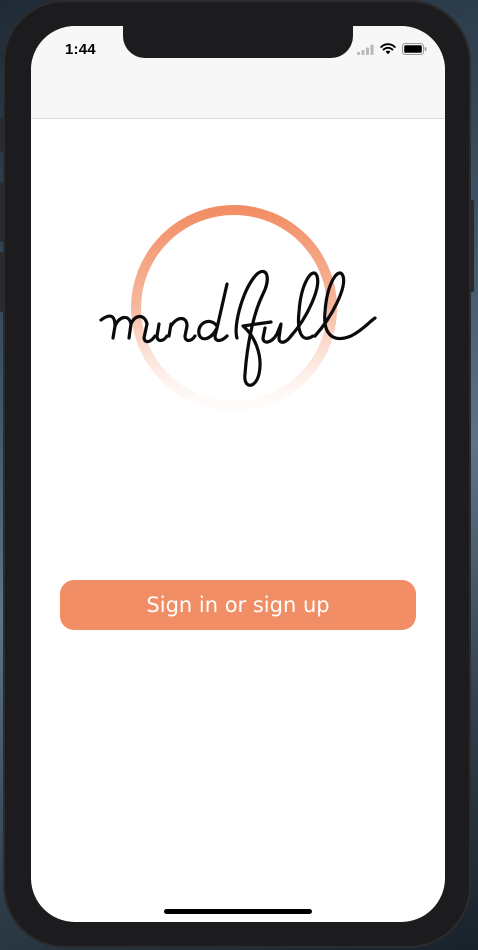  Describe the element at coordinates (80, 49) in the screenshot. I see `status-time: 1:44` at that location.